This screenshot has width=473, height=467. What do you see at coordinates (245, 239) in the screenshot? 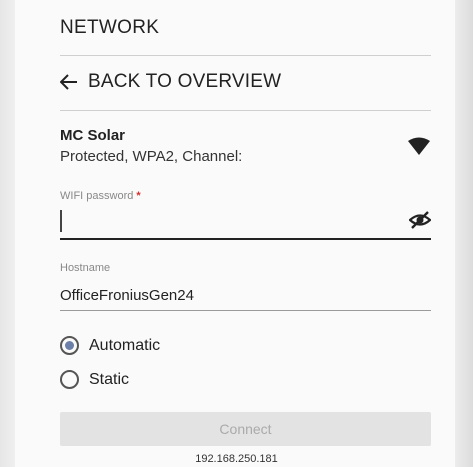
I see `password-underline` at bounding box center [245, 239].